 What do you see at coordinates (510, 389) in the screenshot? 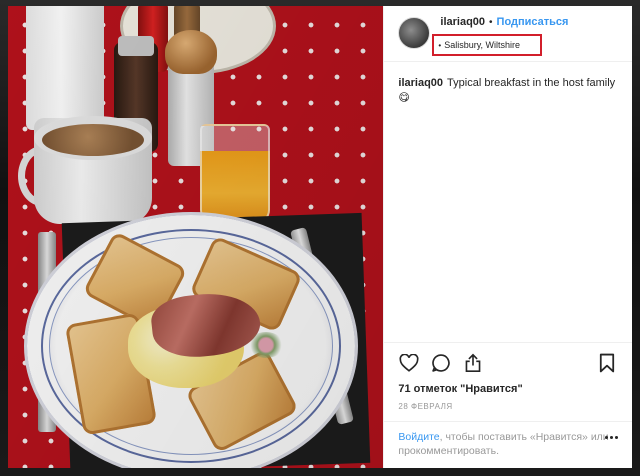
I see `likes-count: 71 отметок "Нравится"` at bounding box center [510, 389].